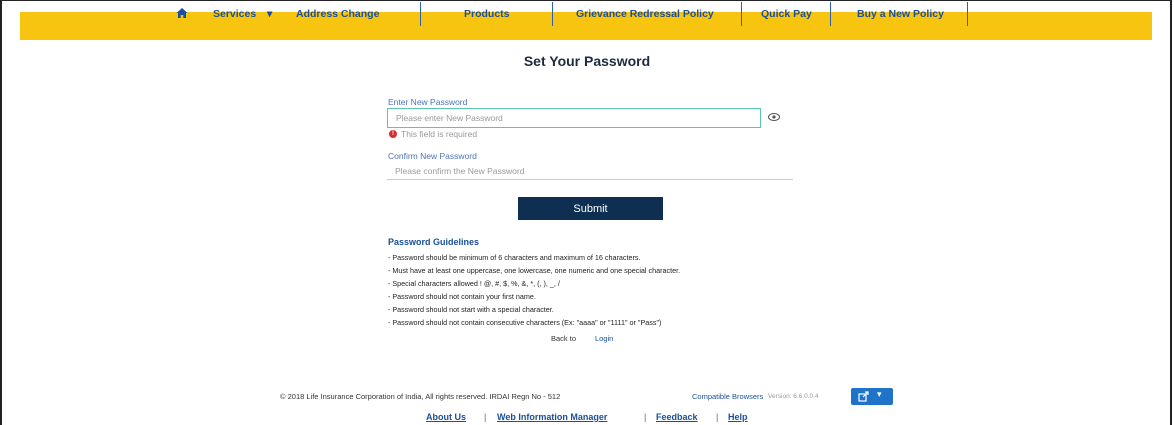 This screenshot has height=425, width=1174. Describe the element at coordinates (393, 134) in the screenshot. I see `exclamation-icon: !` at that location.